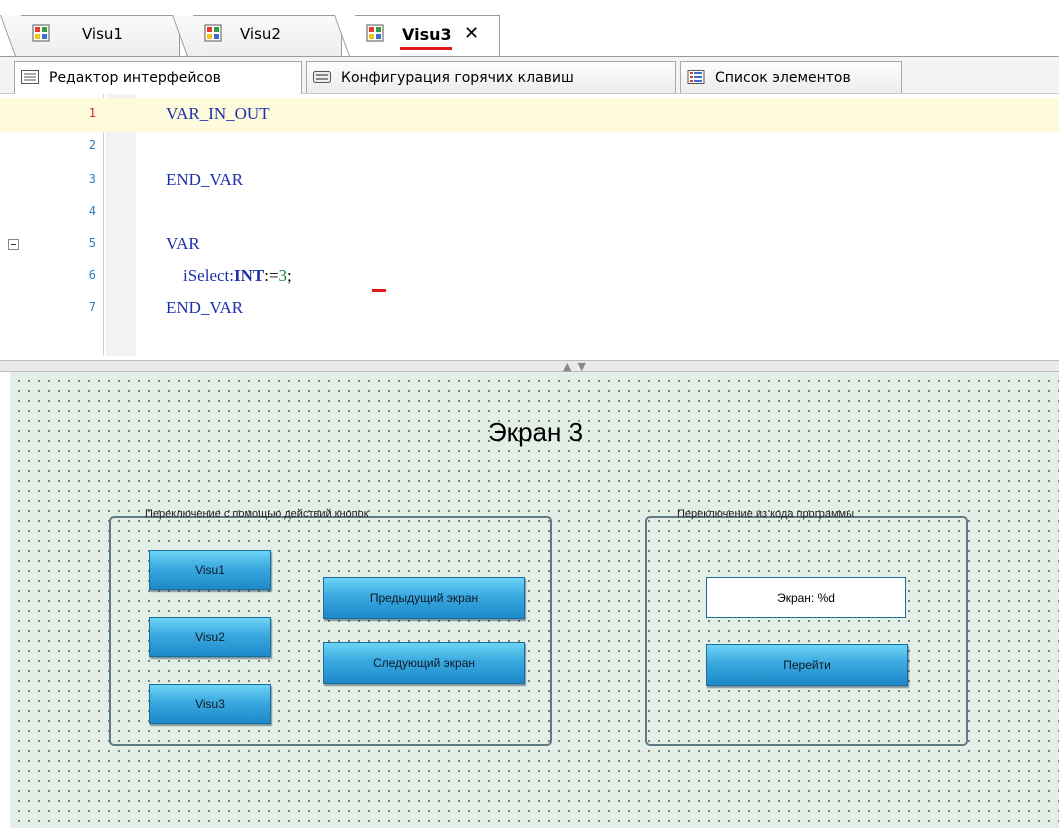 This screenshot has height=828, width=1059. I want to click on button-label: Visu3, so click(210, 704).